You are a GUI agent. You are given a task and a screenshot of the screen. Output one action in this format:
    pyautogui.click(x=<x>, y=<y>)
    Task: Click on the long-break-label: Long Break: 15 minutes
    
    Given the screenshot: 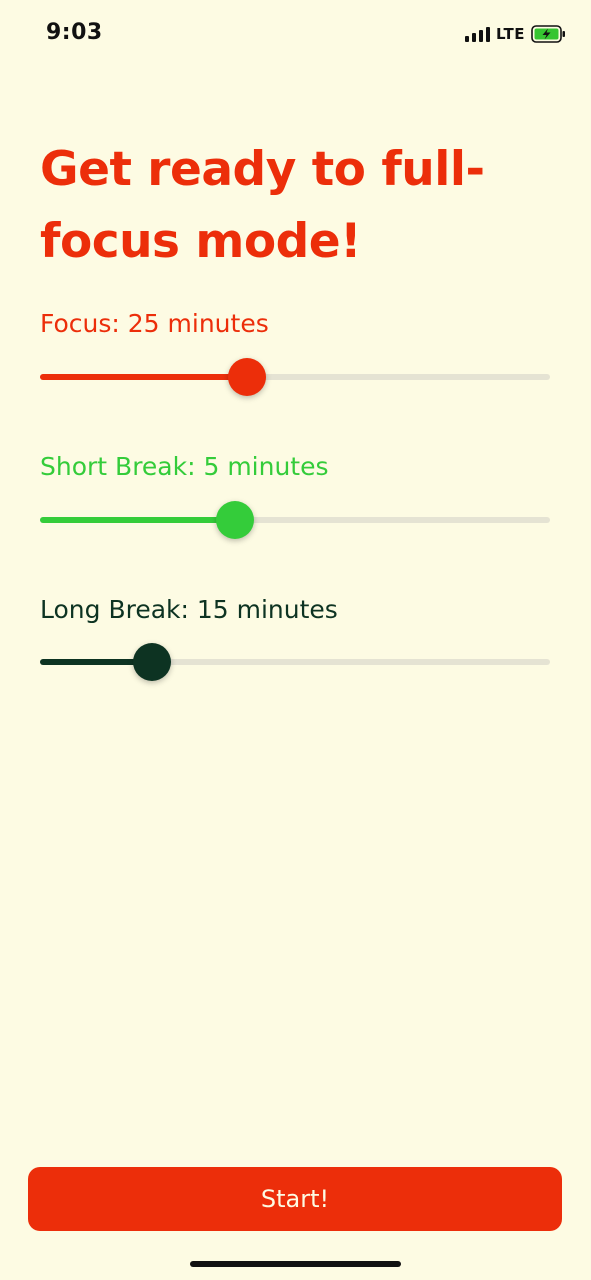 What is the action you would take?
    pyautogui.click(x=189, y=609)
    